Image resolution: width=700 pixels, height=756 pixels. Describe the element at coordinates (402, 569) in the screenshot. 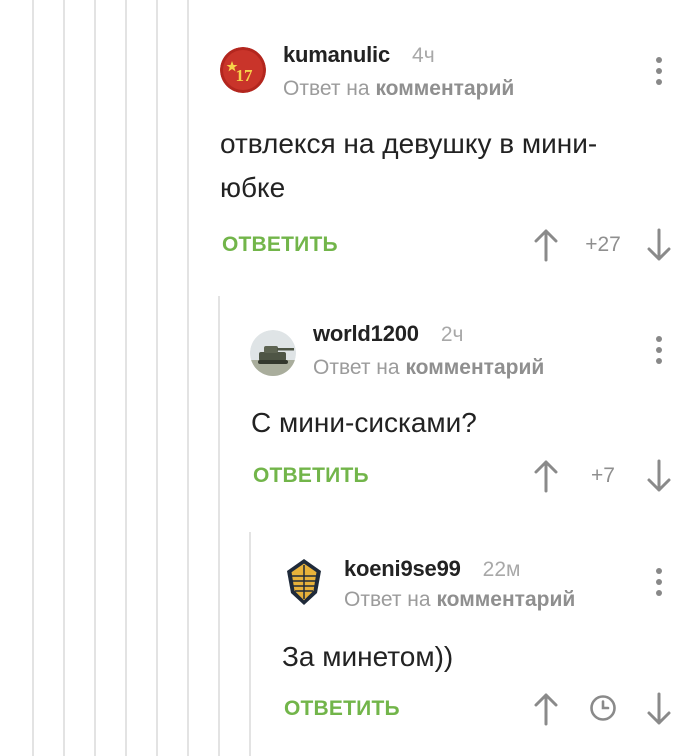

I see `username: koeni9se99` at that location.